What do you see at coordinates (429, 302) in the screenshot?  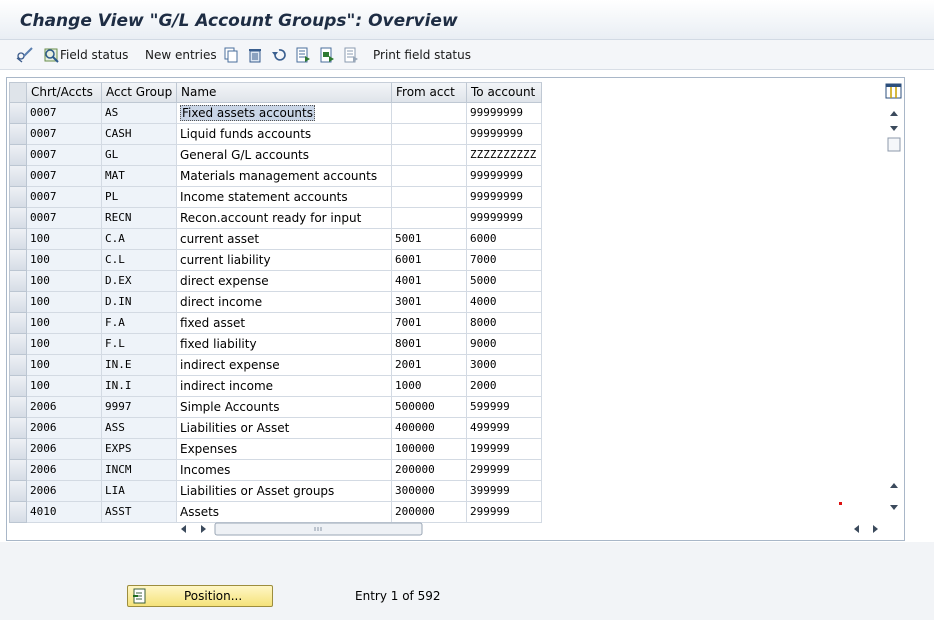 I see `cell-from-account: 3001` at bounding box center [429, 302].